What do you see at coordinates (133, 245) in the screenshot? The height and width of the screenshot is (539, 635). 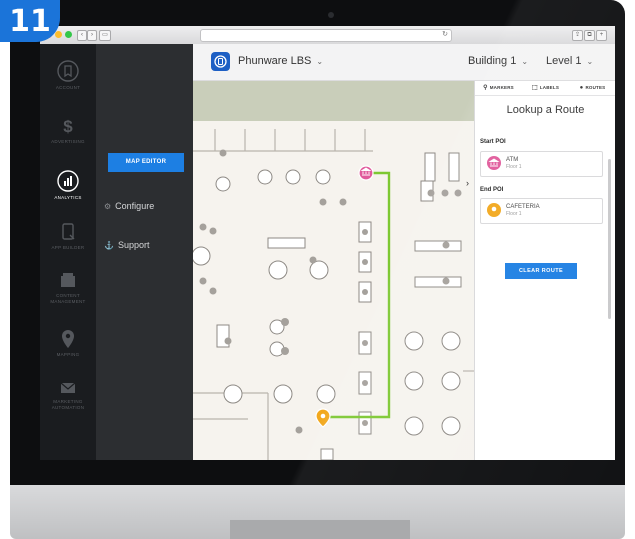 I see `support-label: Support` at bounding box center [133, 245].